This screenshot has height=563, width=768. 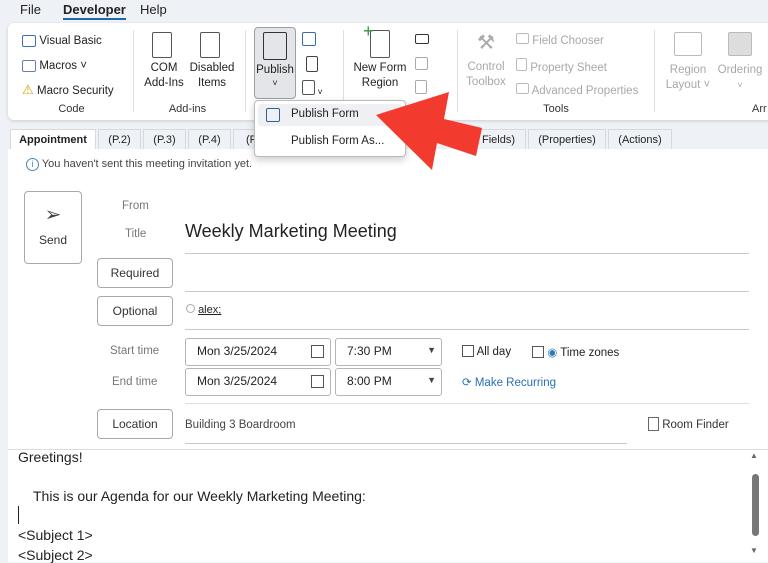 I want to click on arrow-shape, so click(x=429, y=131).